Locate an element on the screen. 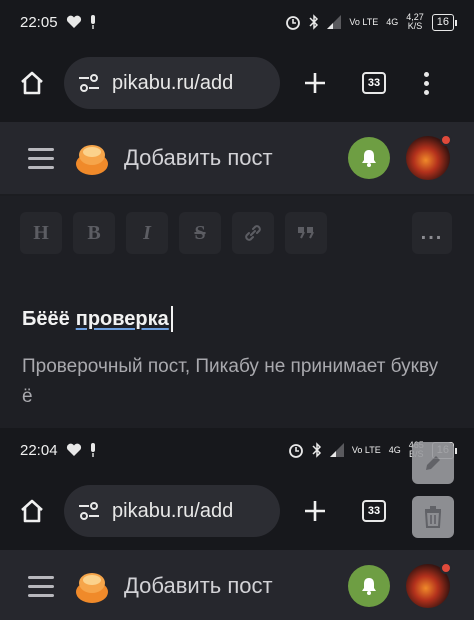 The height and width of the screenshot is (620, 474). page-title-2: Добавить пост is located at coordinates (198, 585).